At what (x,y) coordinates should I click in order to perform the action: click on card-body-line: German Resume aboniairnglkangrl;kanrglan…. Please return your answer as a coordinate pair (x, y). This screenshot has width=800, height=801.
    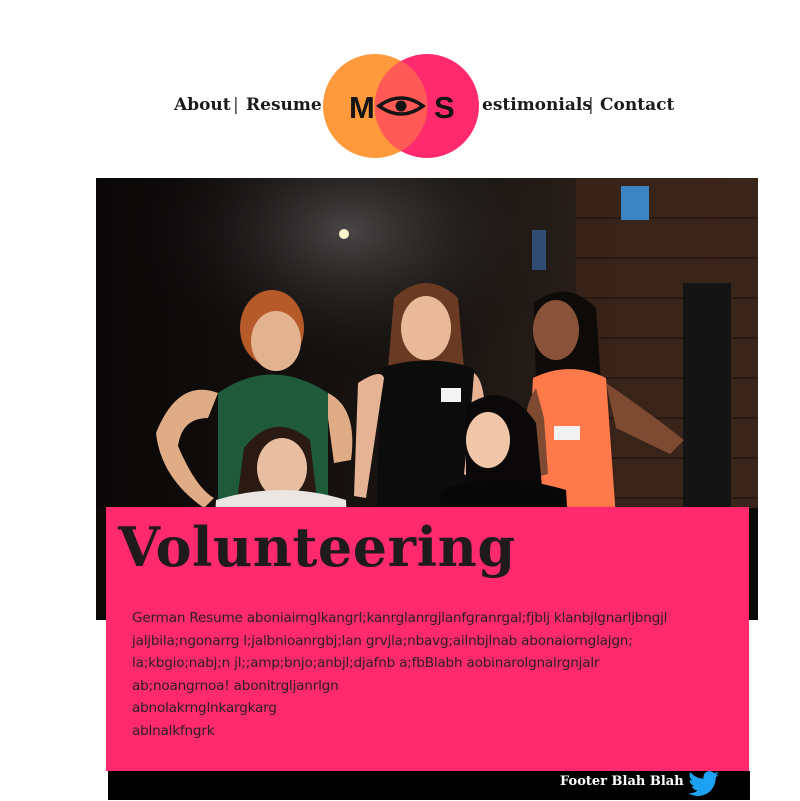
    Looking at the image, I should click on (400, 618).